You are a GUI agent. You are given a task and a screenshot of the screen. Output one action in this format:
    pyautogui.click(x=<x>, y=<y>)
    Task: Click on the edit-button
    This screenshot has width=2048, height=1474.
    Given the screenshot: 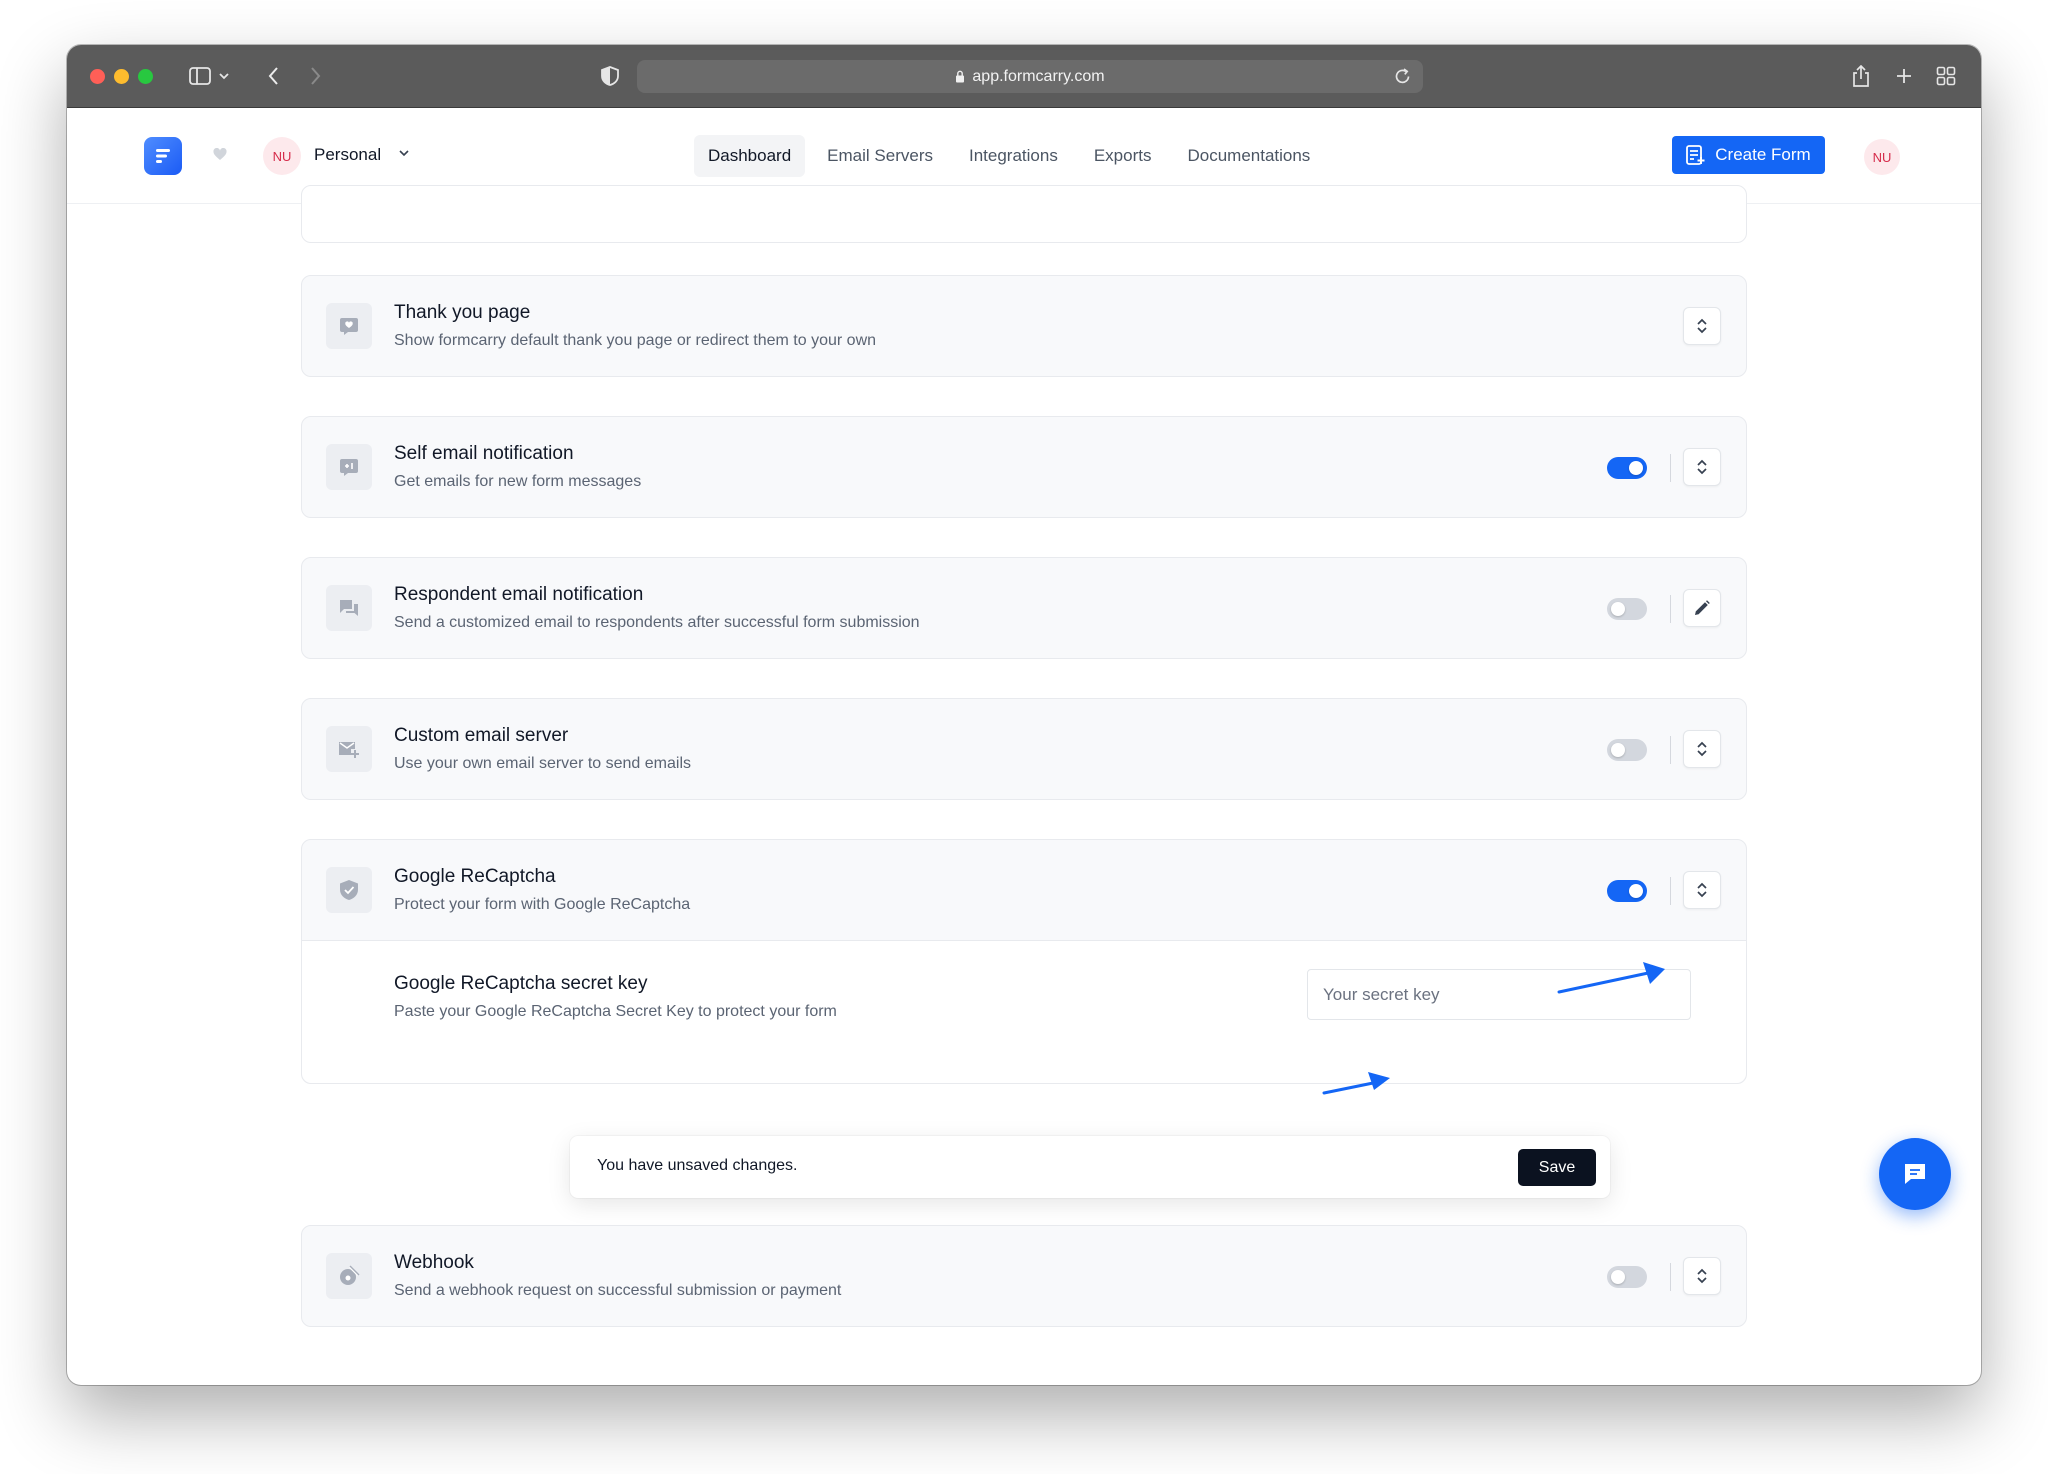 What is the action you would take?
    pyautogui.click(x=1702, y=608)
    